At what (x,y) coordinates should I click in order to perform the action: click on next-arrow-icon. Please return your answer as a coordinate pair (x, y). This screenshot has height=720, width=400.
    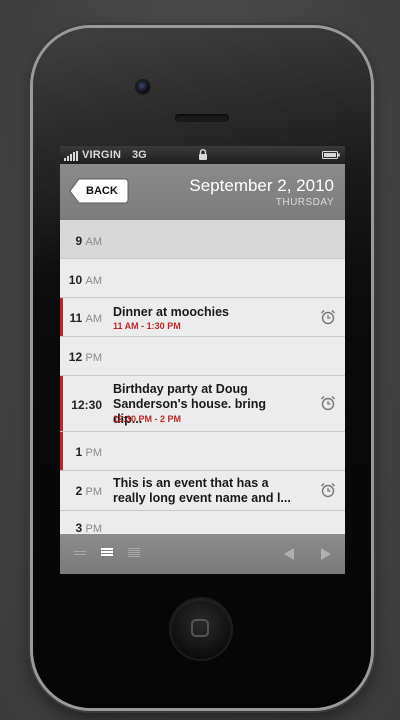
    Looking at the image, I should click on (326, 554).